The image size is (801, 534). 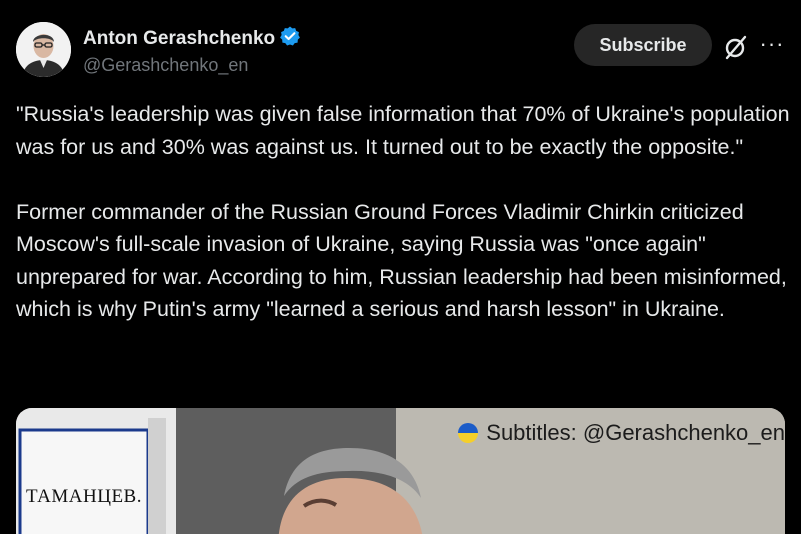 What do you see at coordinates (736, 47) in the screenshot?
I see `grok-slash-icon` at bounding box center [736, 47].